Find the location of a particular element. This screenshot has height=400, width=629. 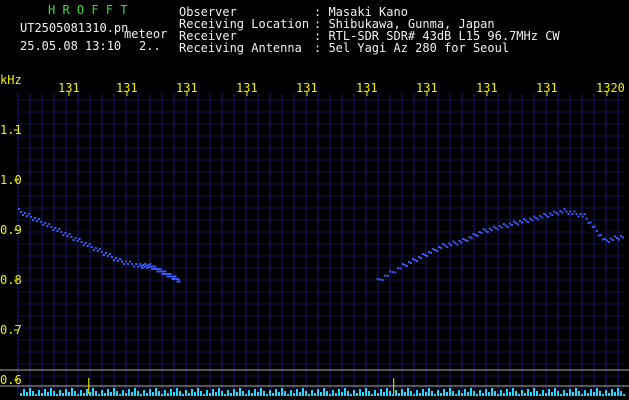

y-tick-label: 1.1 is located at coordinates (11, 130).